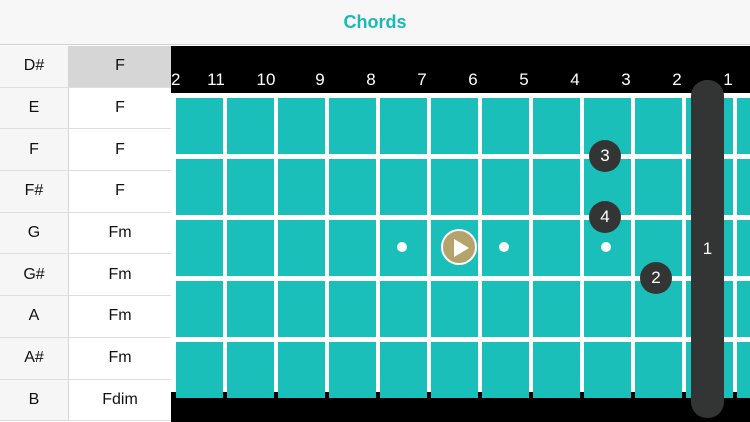 The width and height of the screenshot is (750, 422). Describe the element at coordinates (605, 156) in the screenshot. I see `finger-marker: 3` at that location.